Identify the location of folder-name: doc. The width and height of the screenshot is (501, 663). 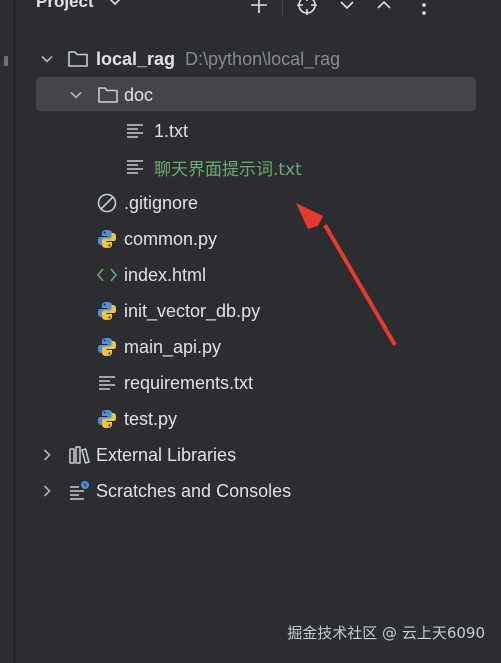
(139, 94).